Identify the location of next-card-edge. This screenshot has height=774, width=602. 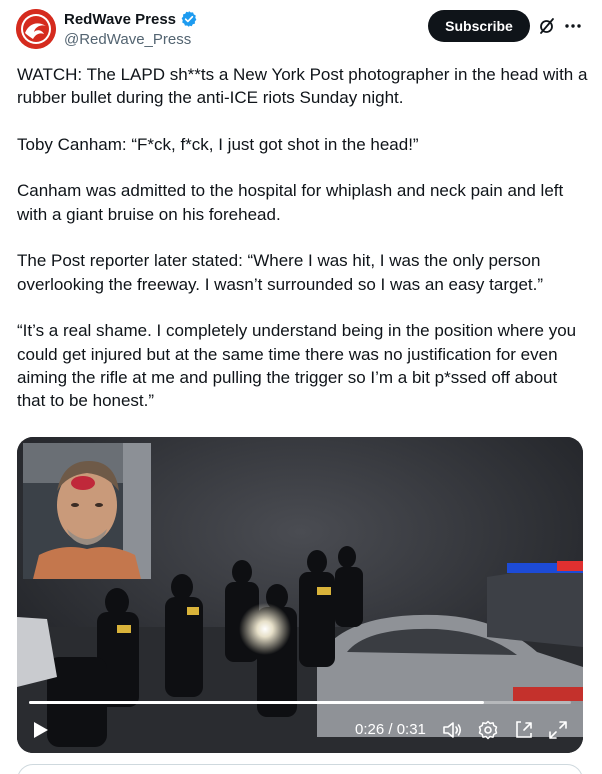
(300, 769).